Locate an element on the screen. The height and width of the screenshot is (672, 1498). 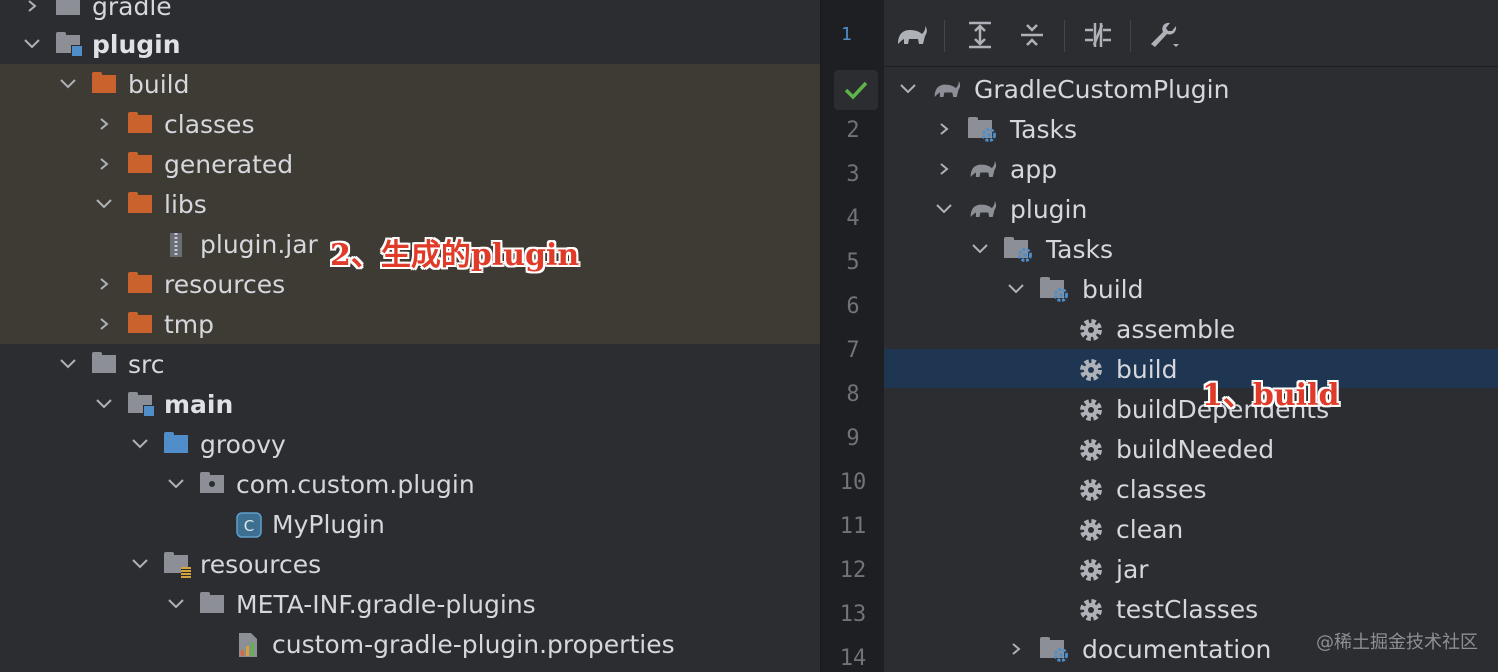
tree-label: gradle is located at coordinates (132, 10).